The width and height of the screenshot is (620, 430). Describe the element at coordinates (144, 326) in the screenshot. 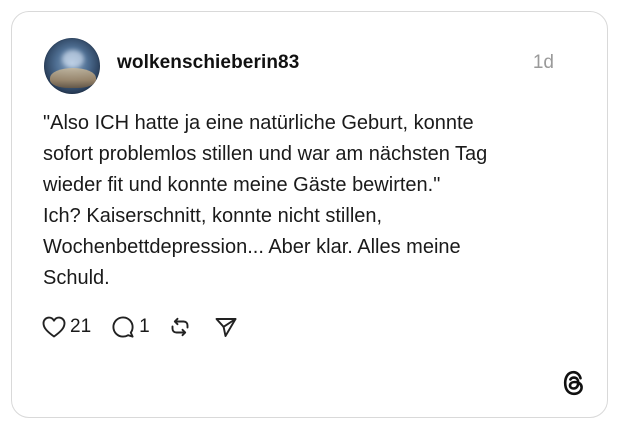

I see `reply-count: 1` at that location.